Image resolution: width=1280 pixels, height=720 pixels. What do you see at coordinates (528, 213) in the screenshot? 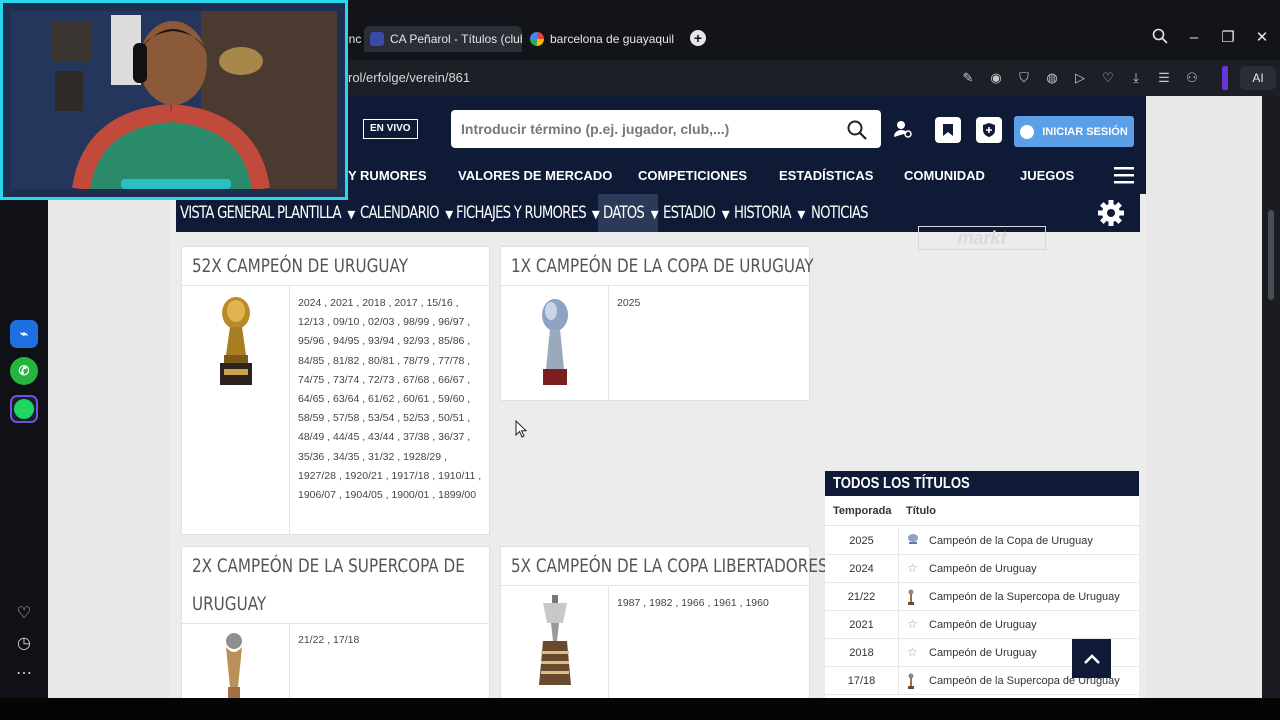
I see `tab-fichajes: FICHAJES Y RUMORES ▼` at bounding box center [528, 213].